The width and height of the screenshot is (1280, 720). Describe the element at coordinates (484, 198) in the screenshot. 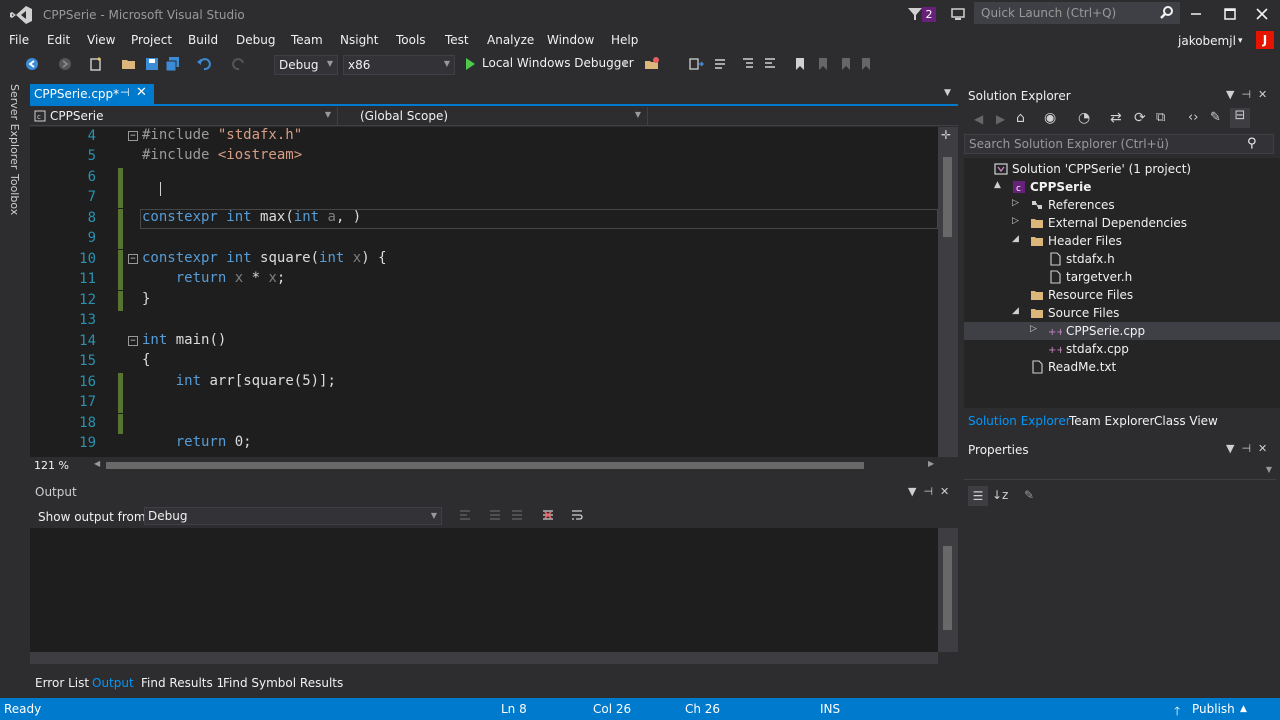

I see `code-line: 7` at that location.